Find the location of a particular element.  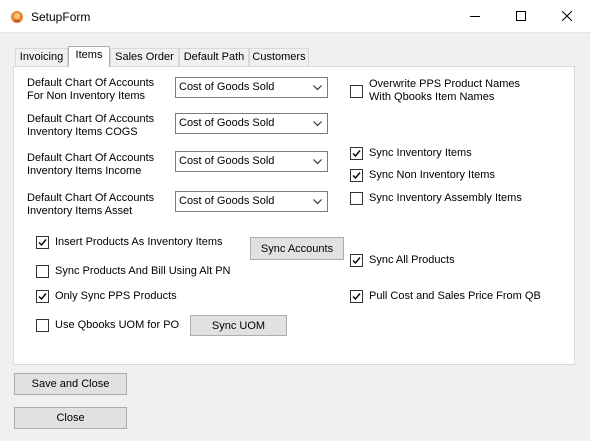

non-inventory-account-select: Cost of Goods Sold is located at coordinates (251, 87).